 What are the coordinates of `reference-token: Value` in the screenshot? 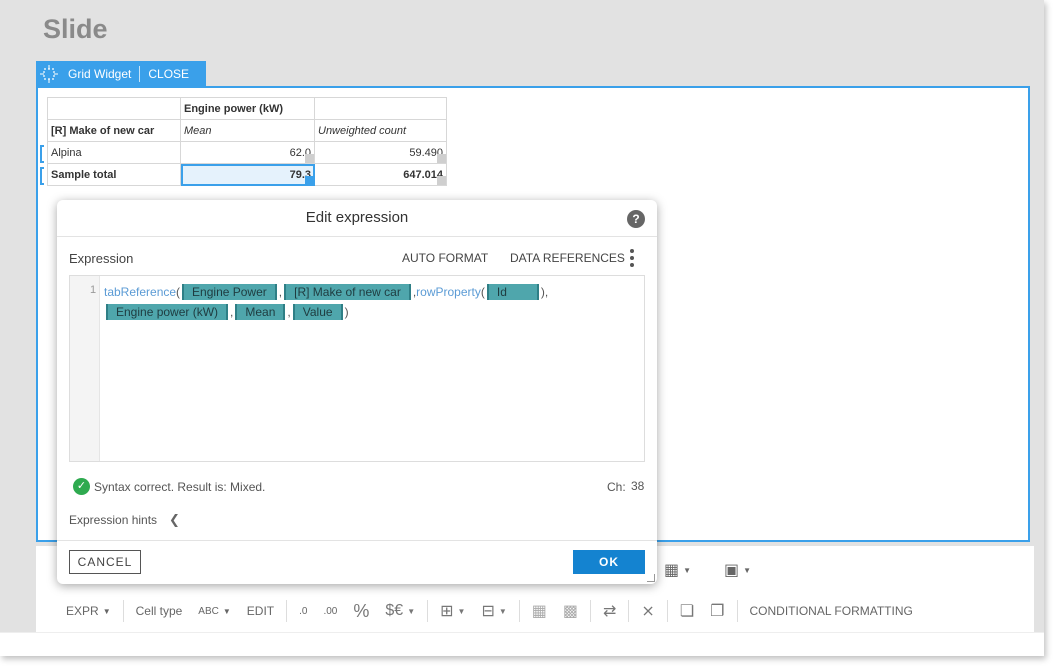 It's located at (317, 312).